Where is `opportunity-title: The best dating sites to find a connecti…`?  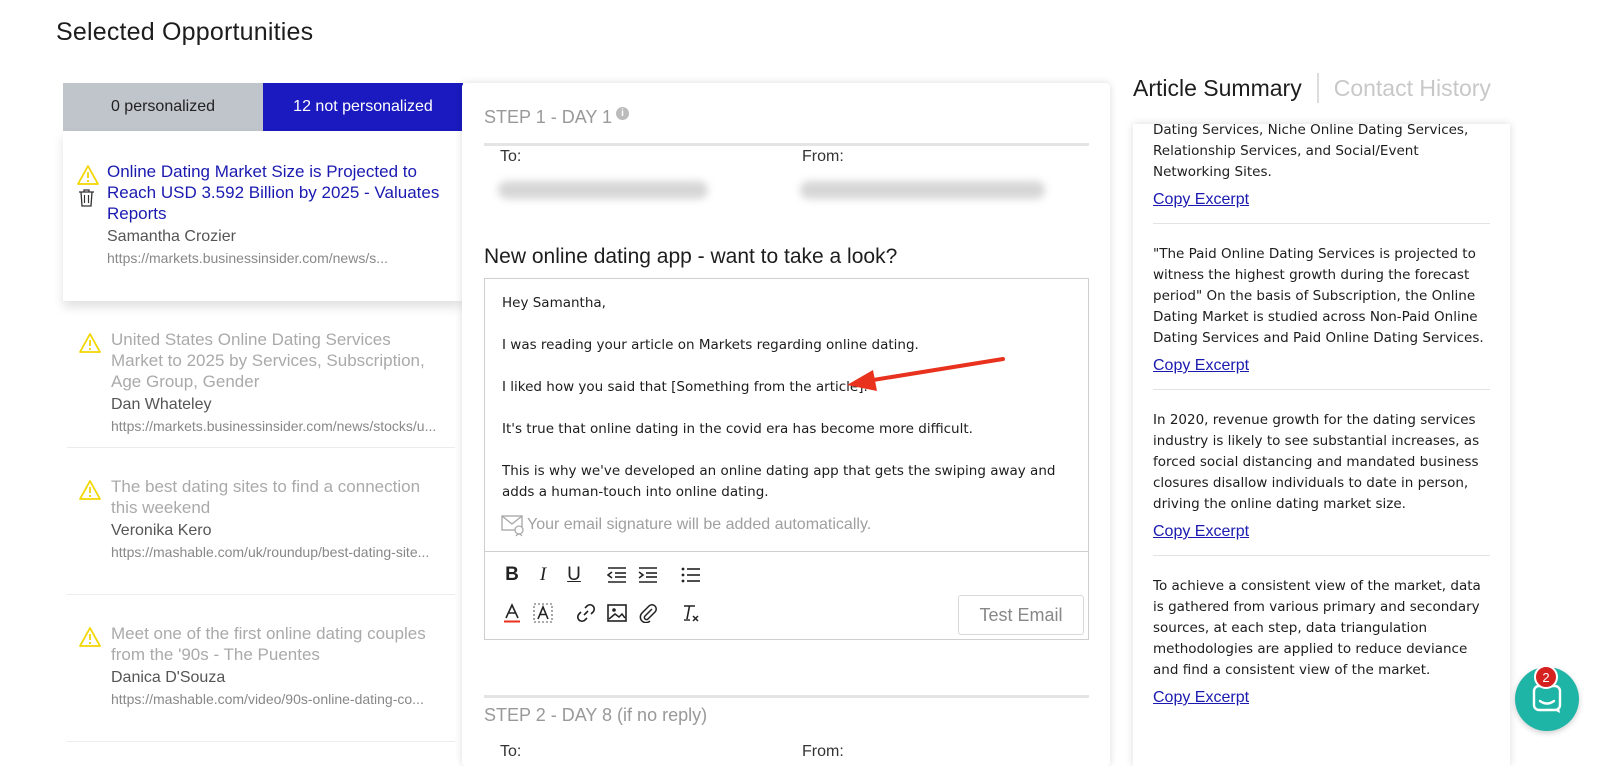 opportunity-title: The best dating sites to find a connecti… is located at coordinates (275, 497).